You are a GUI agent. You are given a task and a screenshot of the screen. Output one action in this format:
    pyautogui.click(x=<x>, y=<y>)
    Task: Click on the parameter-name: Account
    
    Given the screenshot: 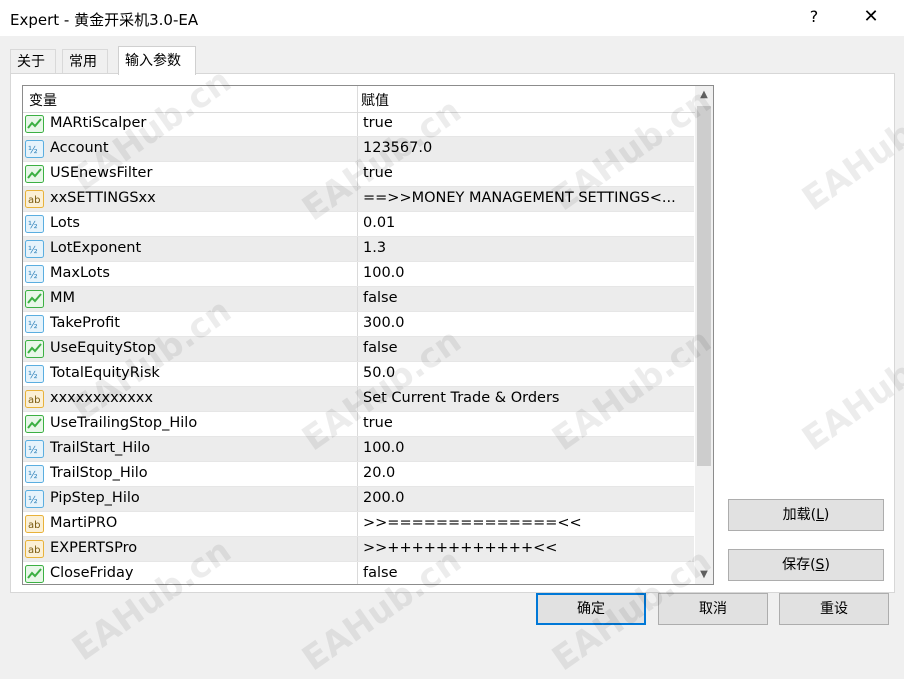 What is the action you would take?
    pyautogui.click(x=79, y=148)
    